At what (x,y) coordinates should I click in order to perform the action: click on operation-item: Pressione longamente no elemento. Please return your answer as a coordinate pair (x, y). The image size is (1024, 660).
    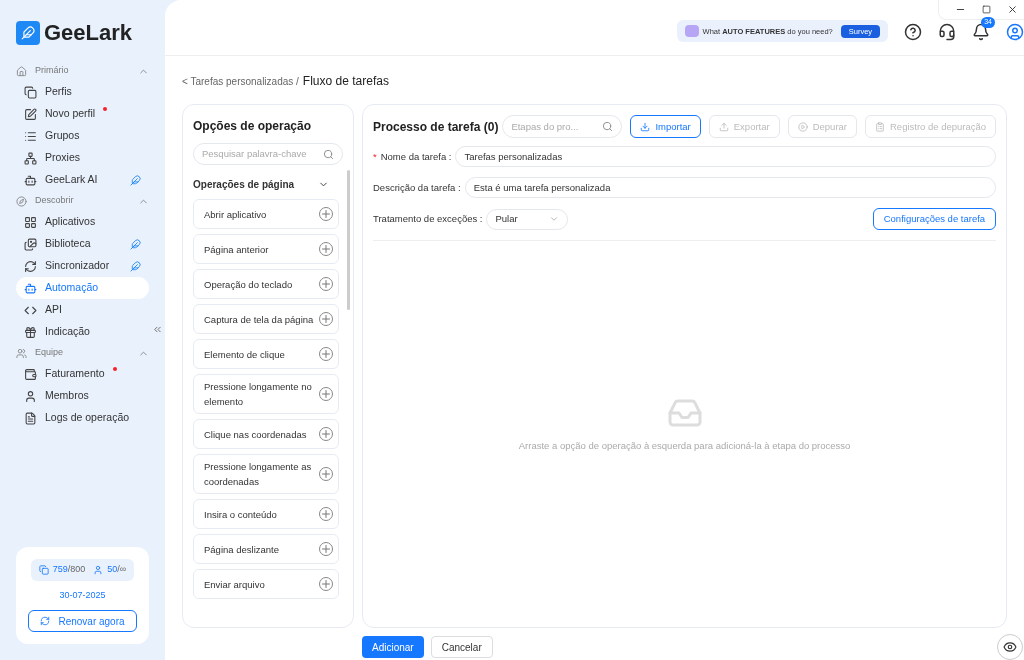
    Looking at the image, I should click on (266, 394).